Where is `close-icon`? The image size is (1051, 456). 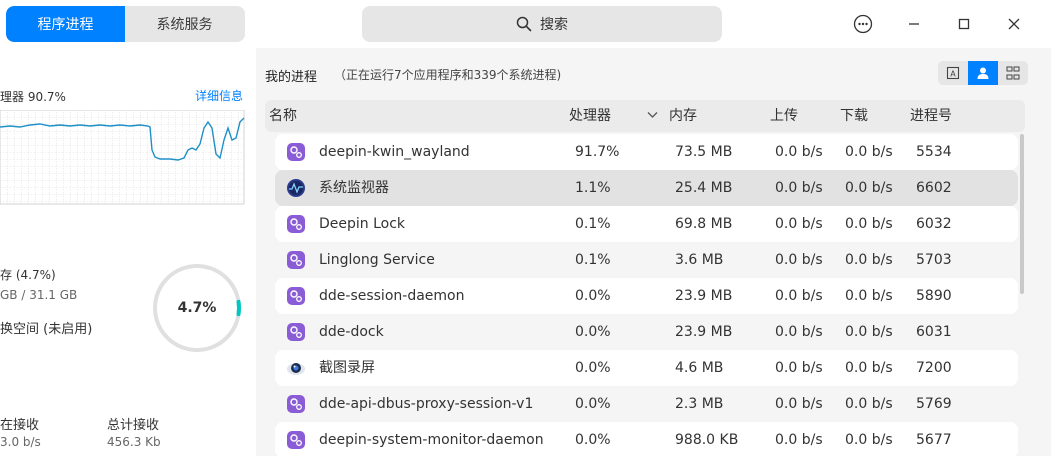 close-icon is located at coordinates (1014, 24).